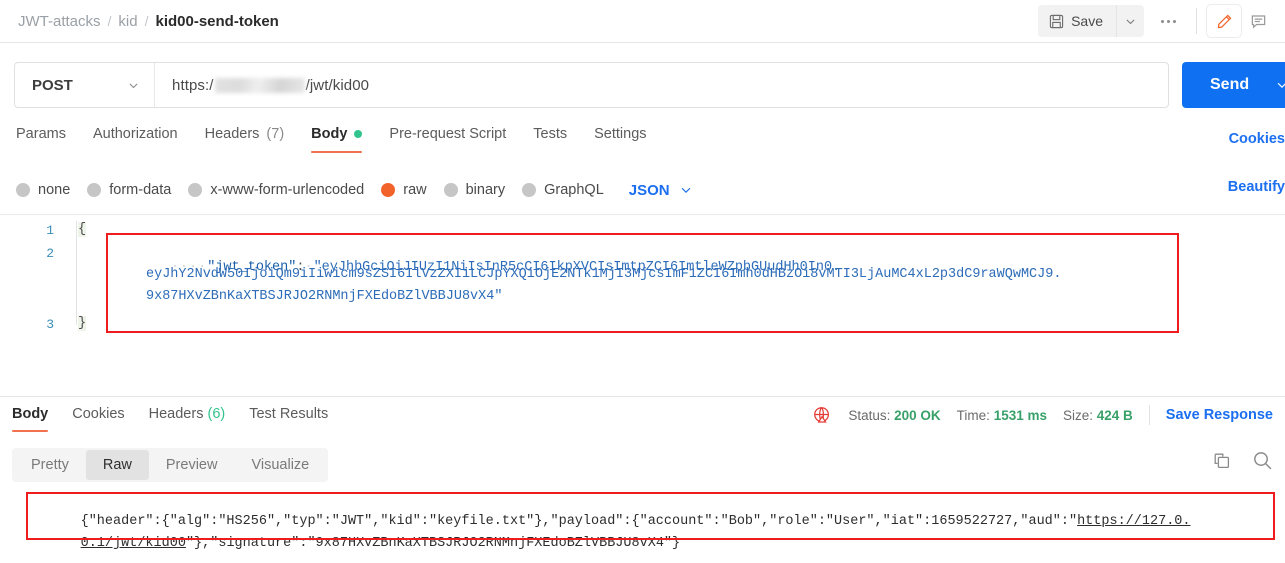  I want to click on meta-divider, so click(1149, 415).